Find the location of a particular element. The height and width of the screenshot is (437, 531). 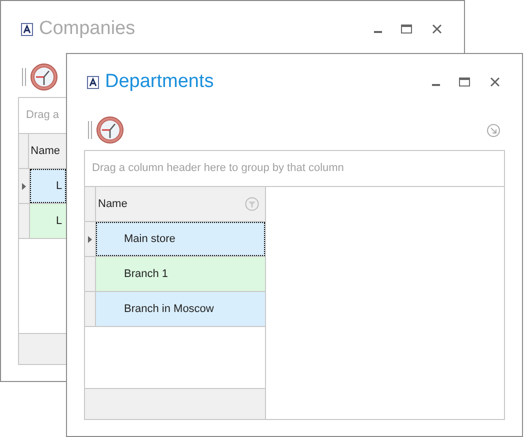

group-panel-hint: Drag a is located at coordinates (43, 116).